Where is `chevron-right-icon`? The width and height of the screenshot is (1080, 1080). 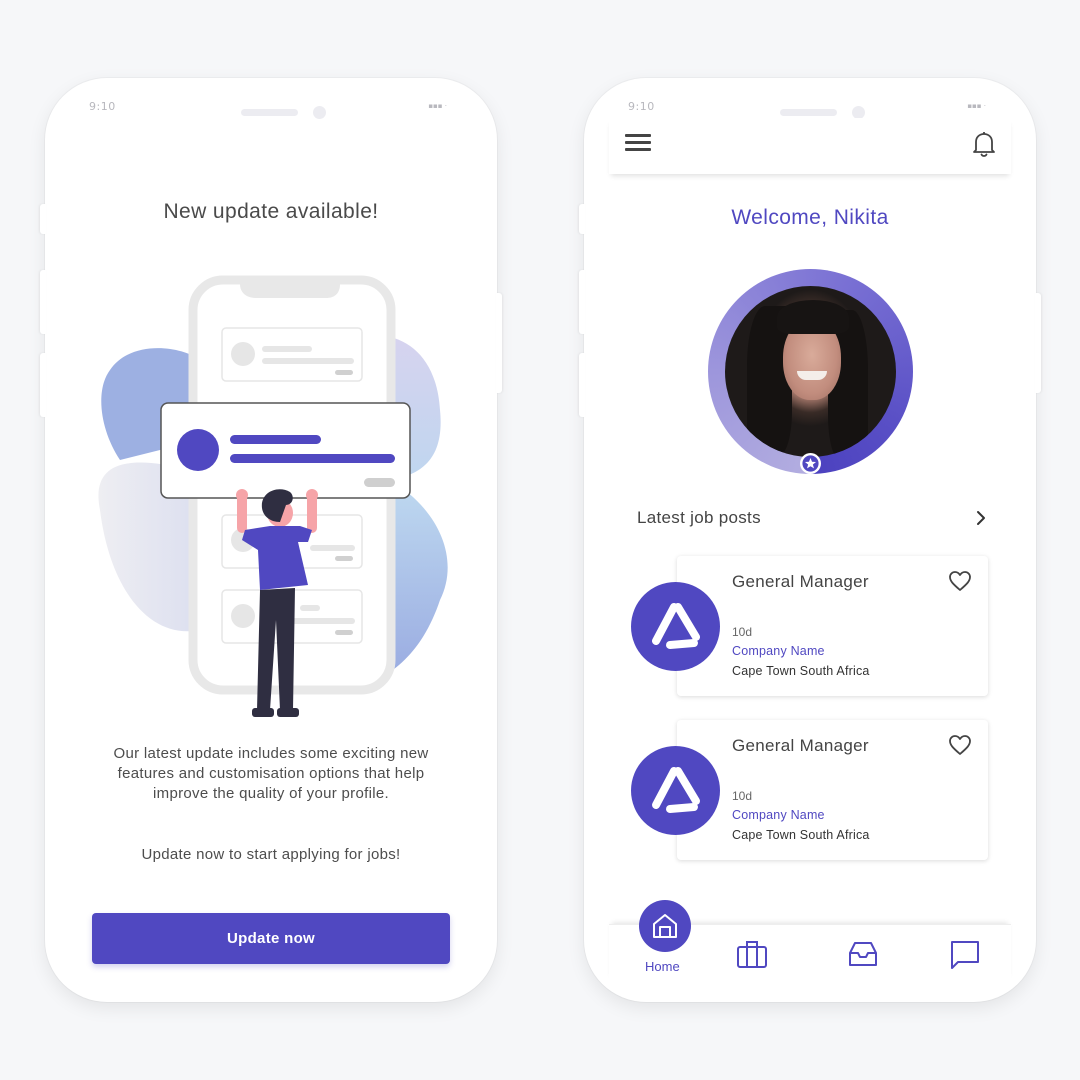
chevron-right-icon is located at coordinates (981, 518).